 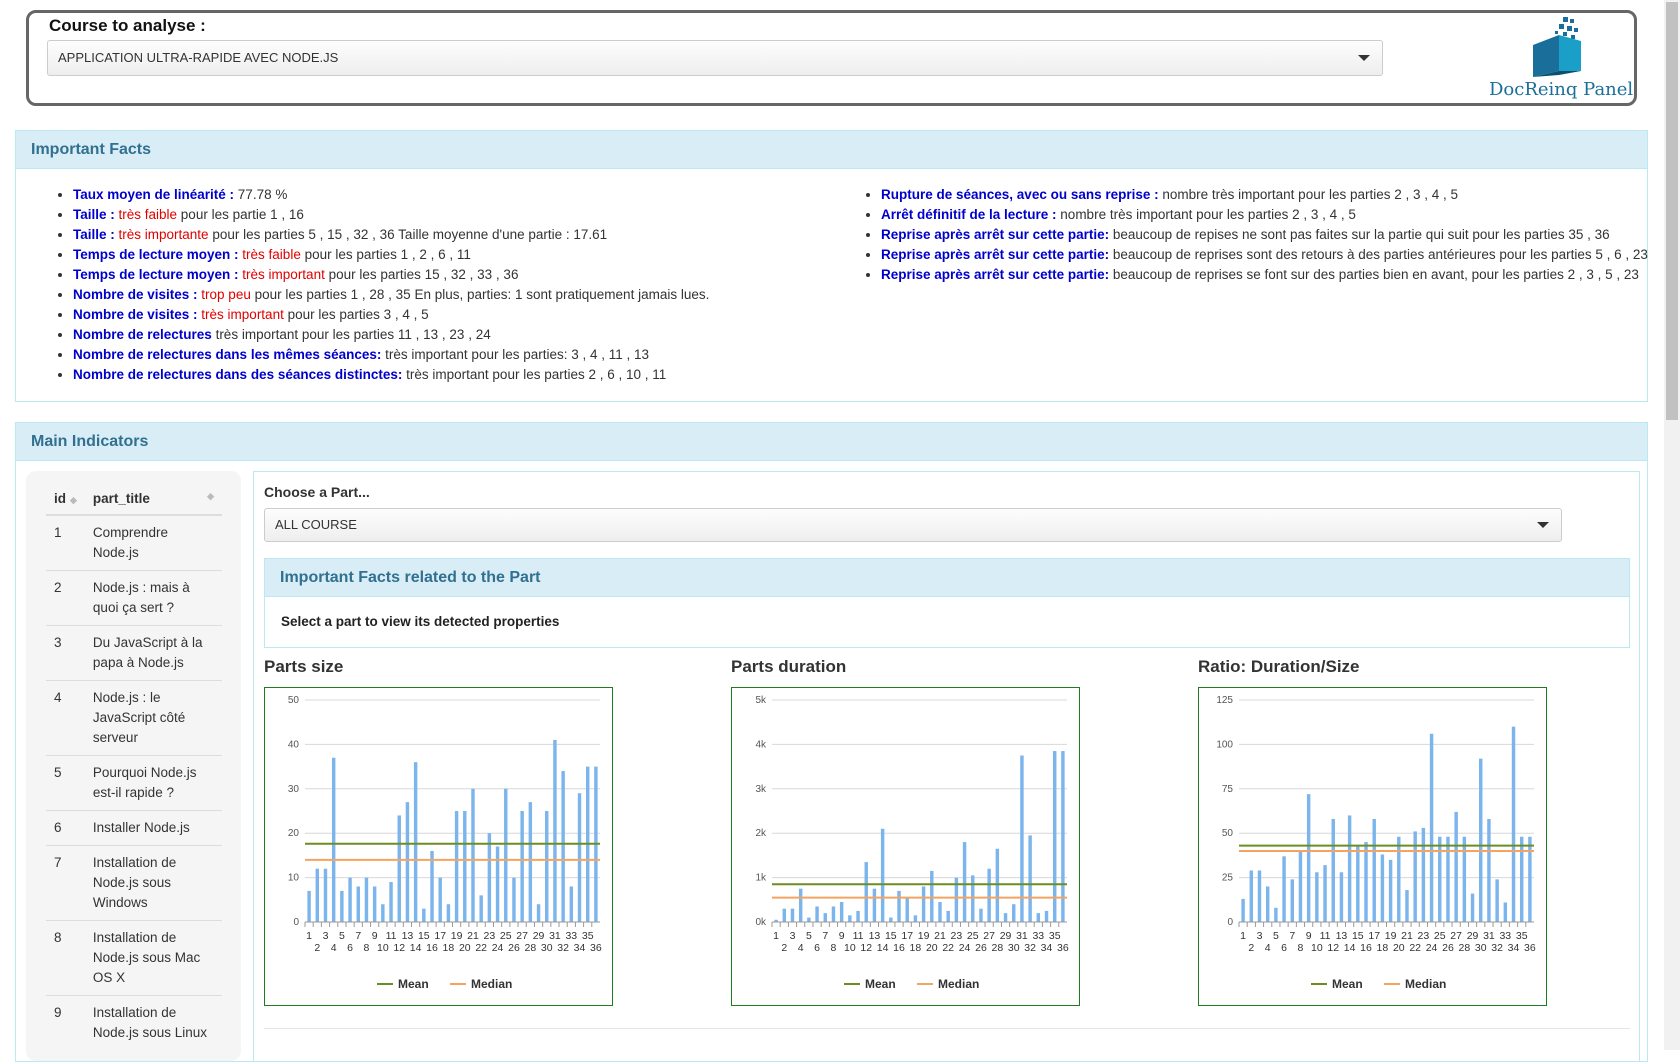 I want to click on table-row: 1 Comprendre Node.js, so click(x=134, y=542).